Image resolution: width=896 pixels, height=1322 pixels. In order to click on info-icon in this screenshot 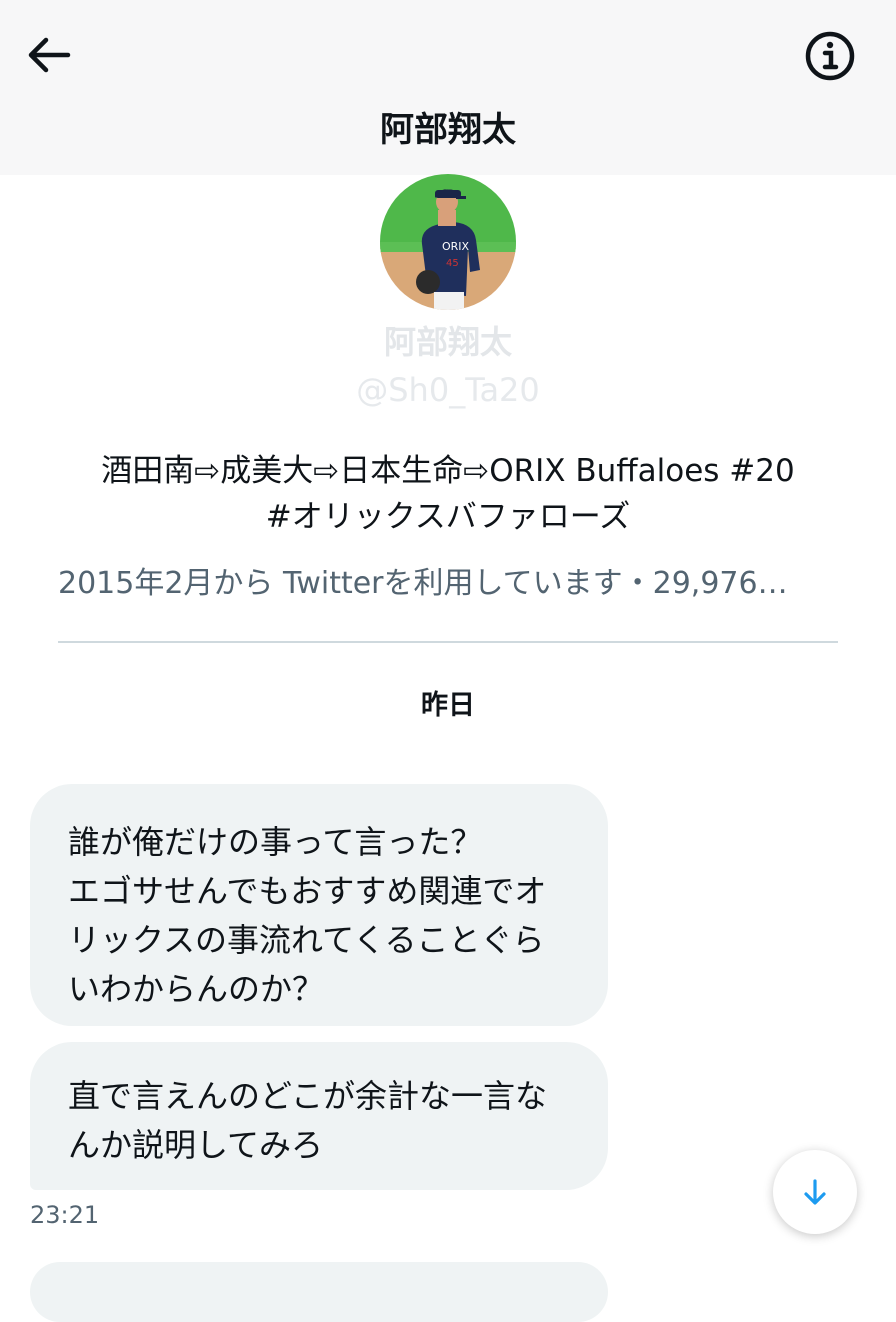, I will do `click(830, 56)`.